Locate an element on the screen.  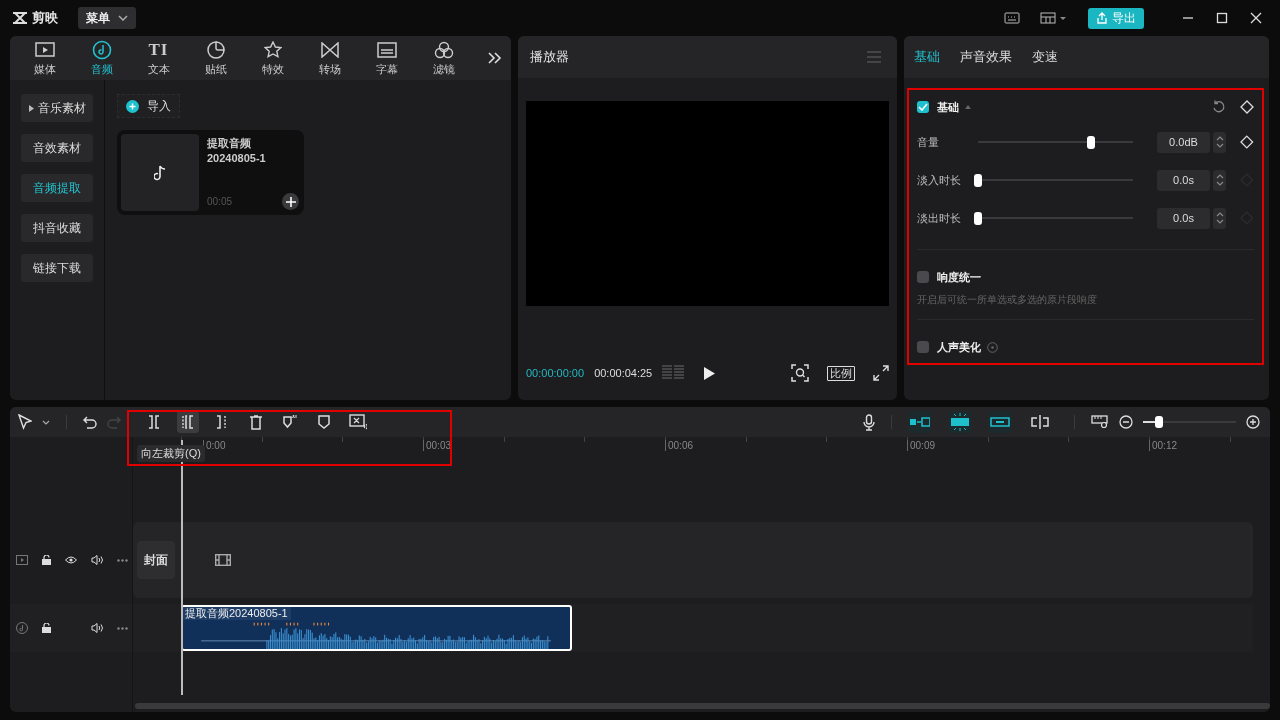
microphone-icon is located at coordinates (869, 422).